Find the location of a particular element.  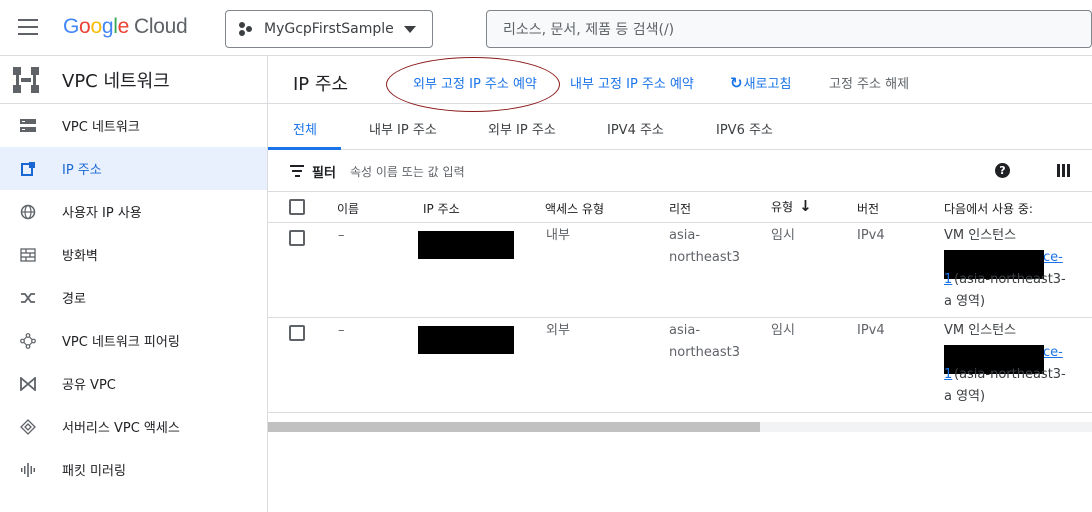

serverless-icon is located at coordinates (28, 427).